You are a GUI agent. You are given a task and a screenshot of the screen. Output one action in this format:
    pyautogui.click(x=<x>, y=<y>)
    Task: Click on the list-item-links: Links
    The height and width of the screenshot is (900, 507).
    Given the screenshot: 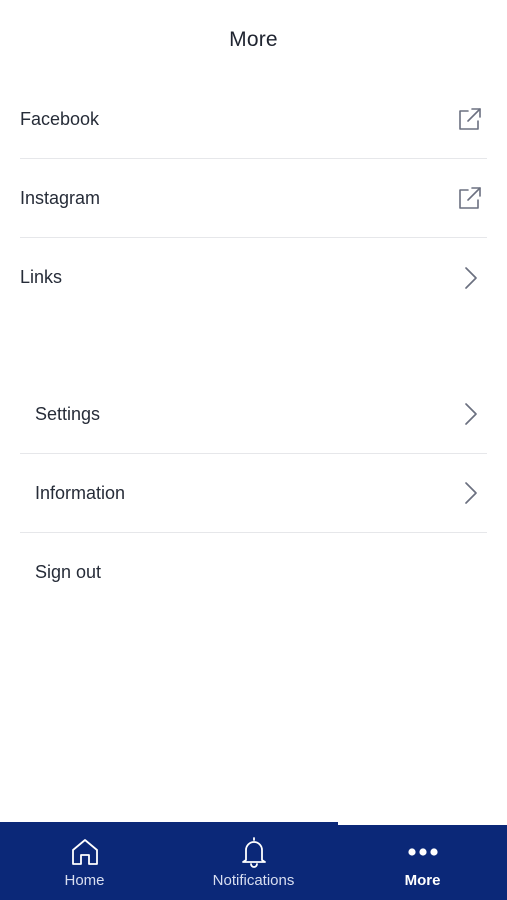 What is the action you would take?
    pyautogui.click(x=253, y=277)
    